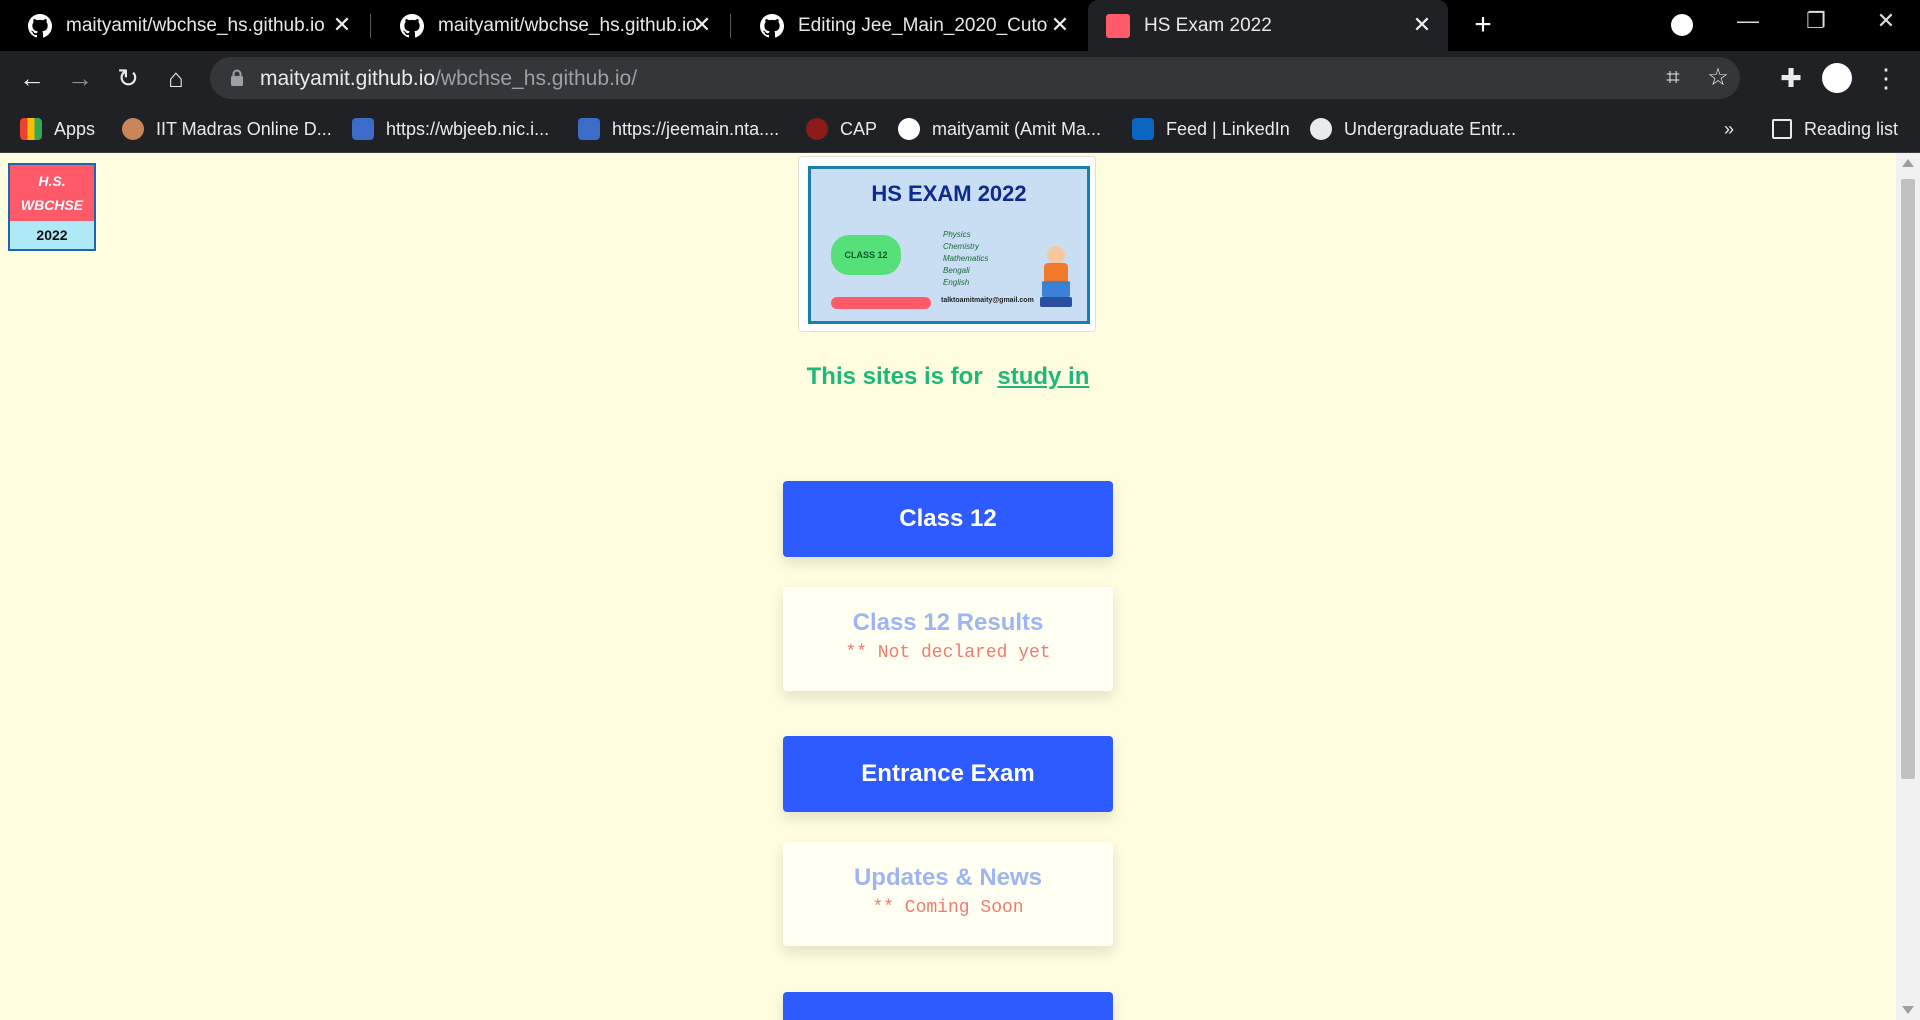 The height and width of the screenshot is (1020, 1920). I want to click on tab-title: Editing Jee_Main_2020_Cutoff/RE, so click(923, 25).